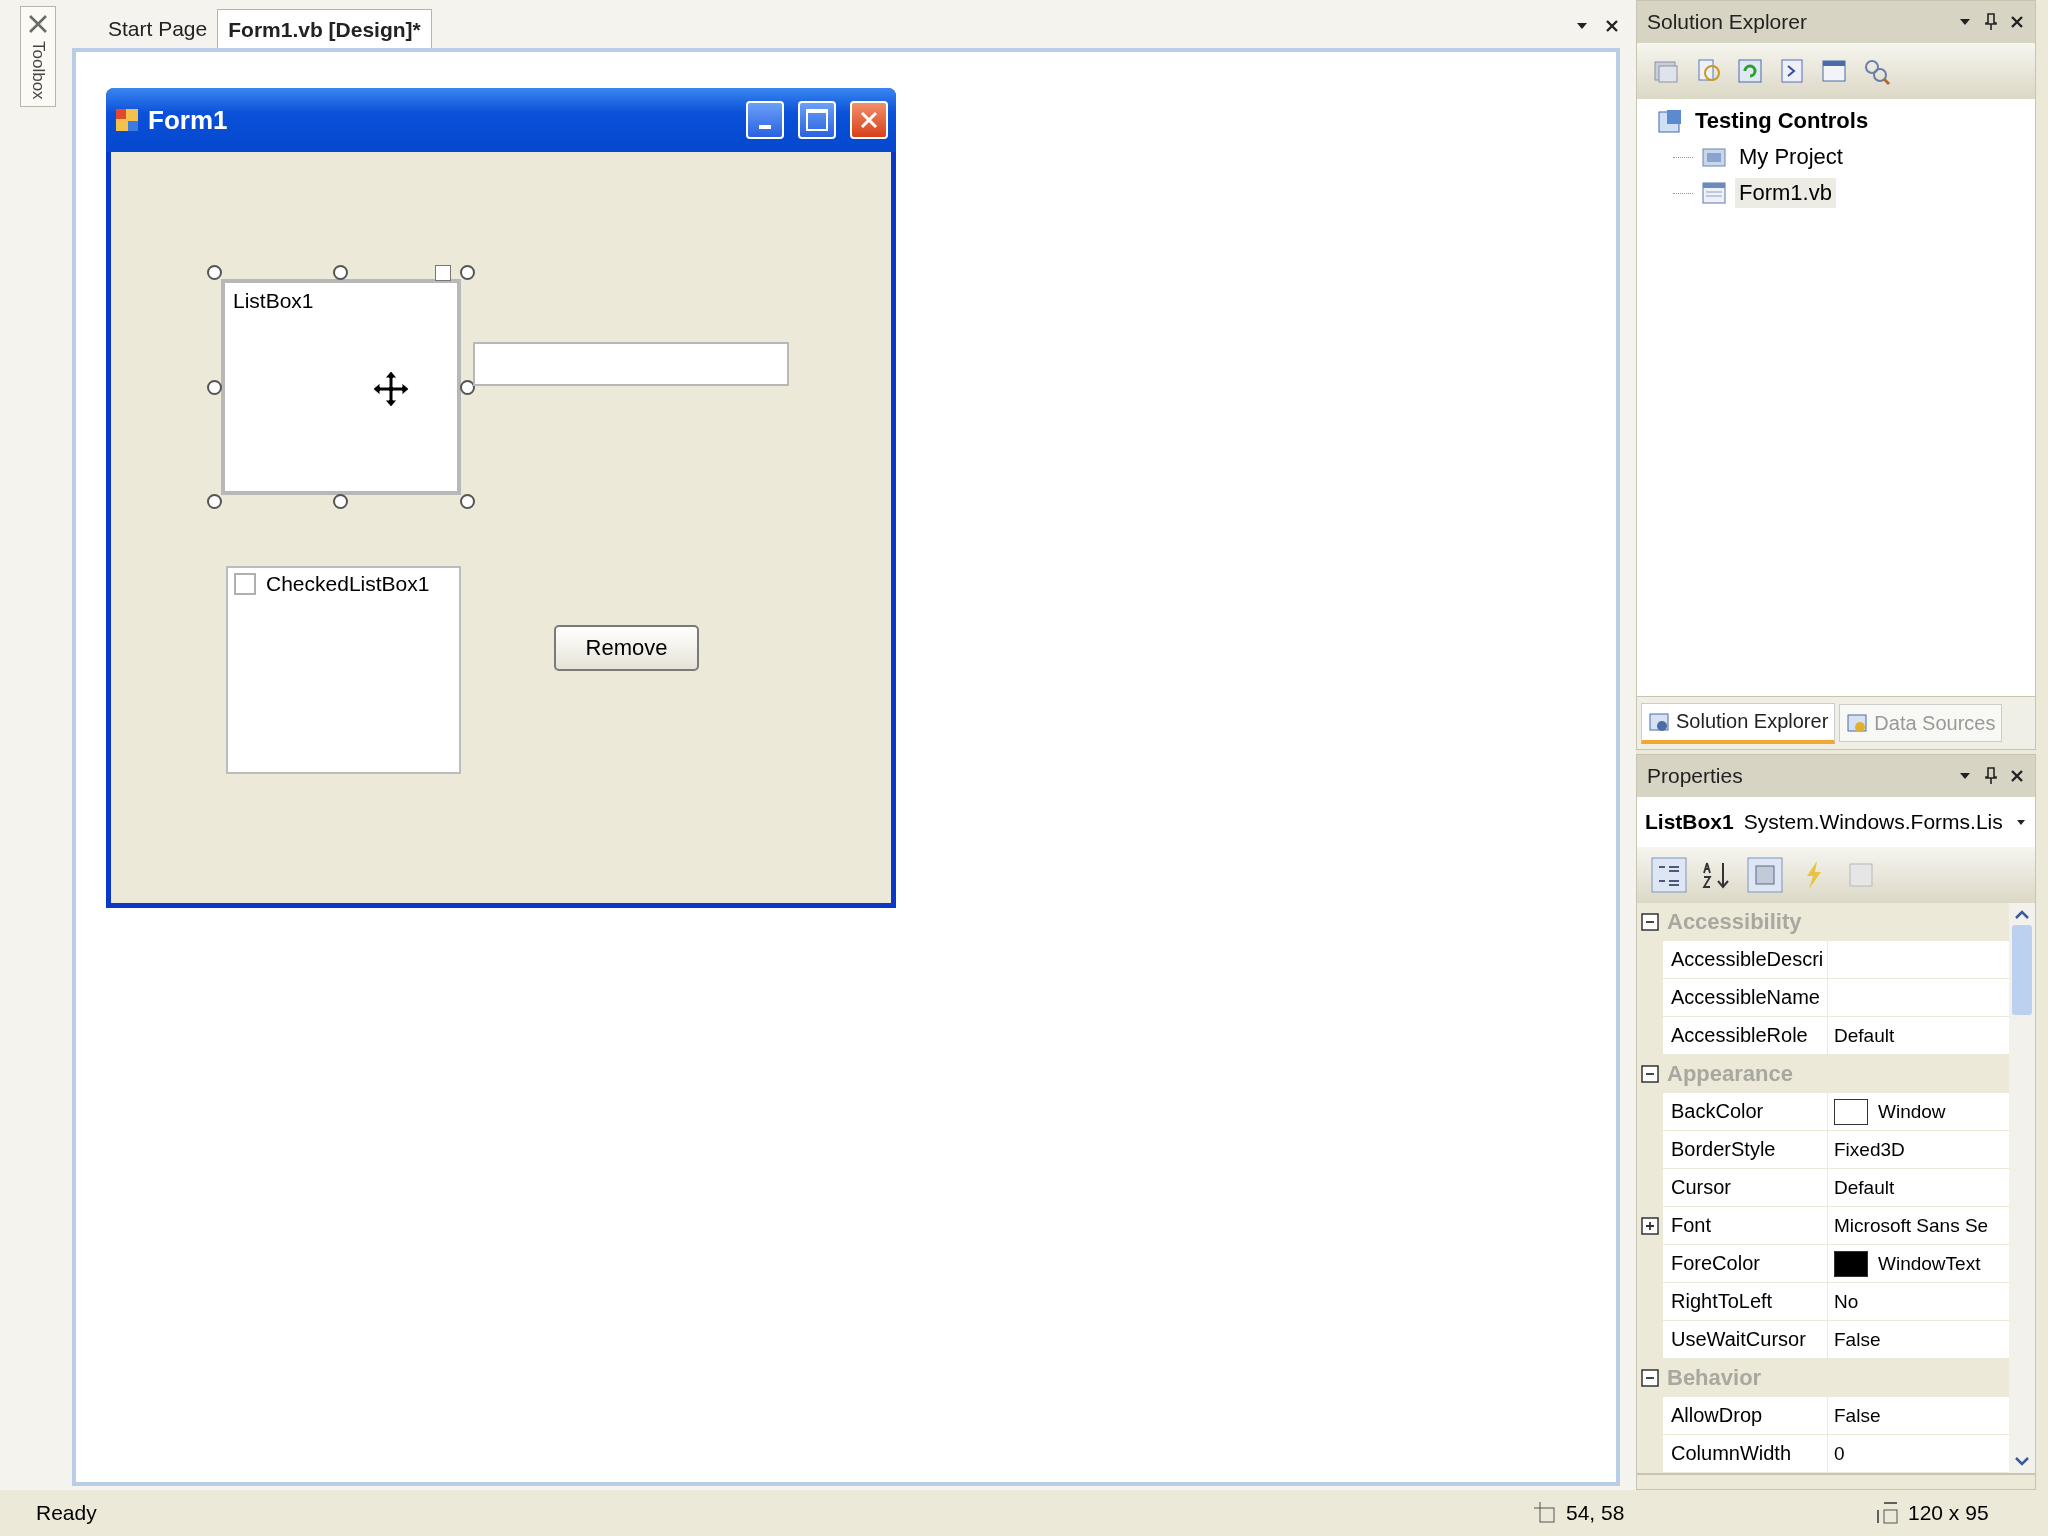 The width and height of the screenshot is (2048, 1536). Describe the element at coordinates (1596, 1513) in the screenshot. I see `position-readout: 54, 58` at that location.